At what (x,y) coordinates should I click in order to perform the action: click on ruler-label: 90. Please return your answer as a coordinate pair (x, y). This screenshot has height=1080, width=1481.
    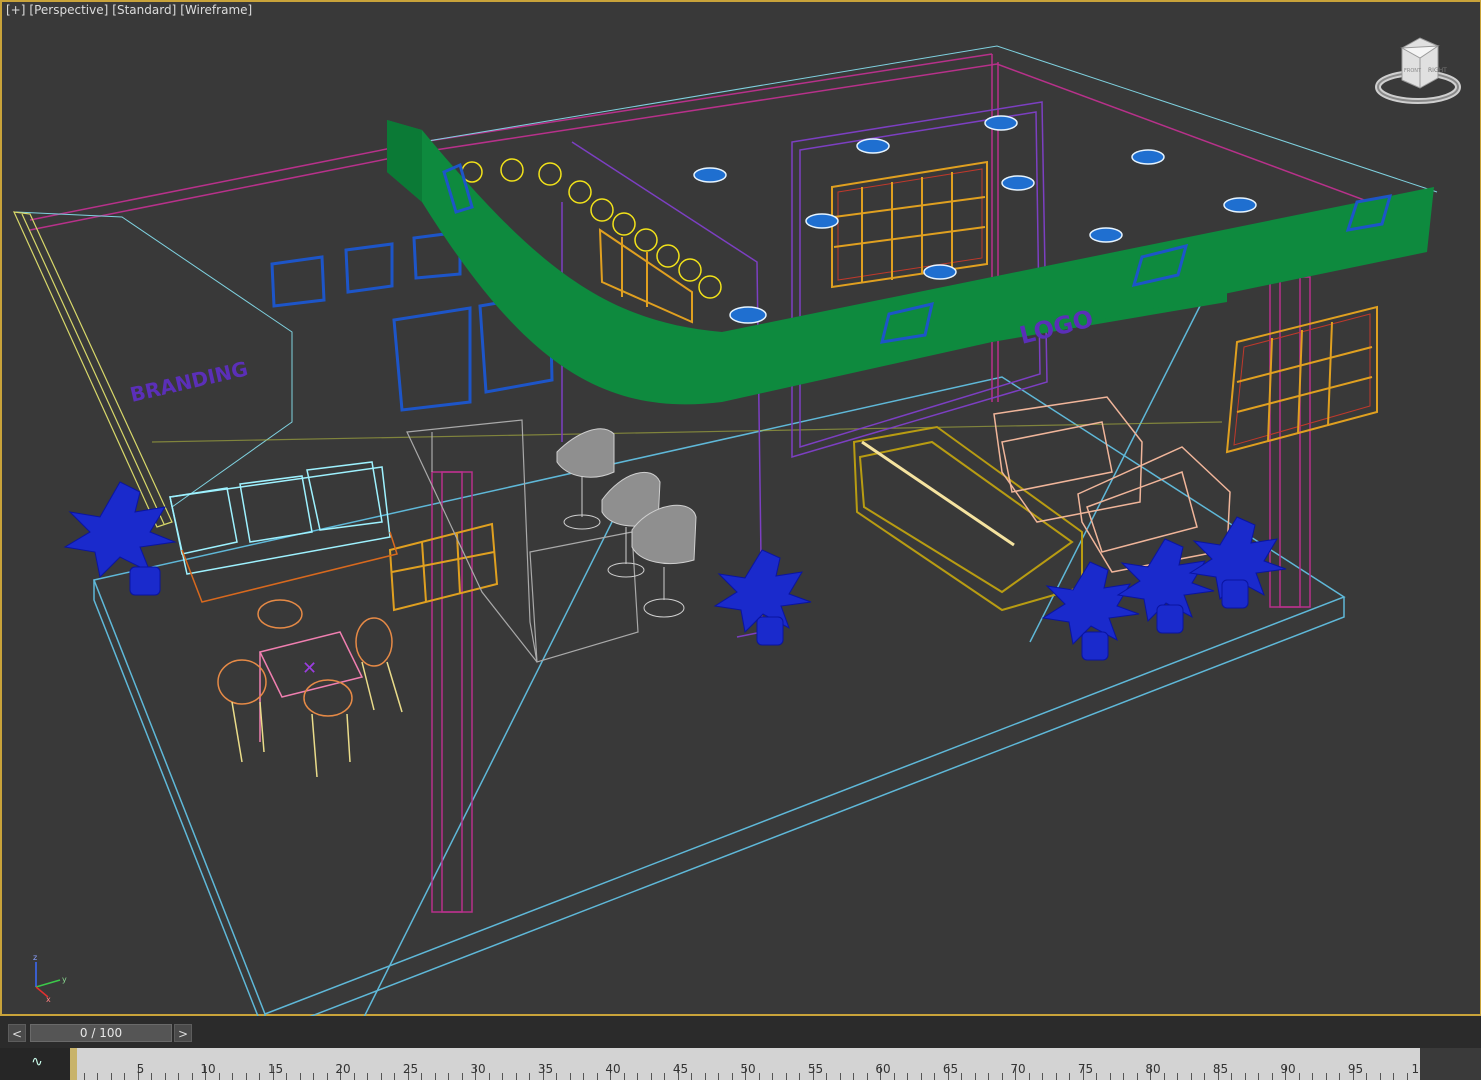
    Looking at the image, I should click on (1288, 1069).